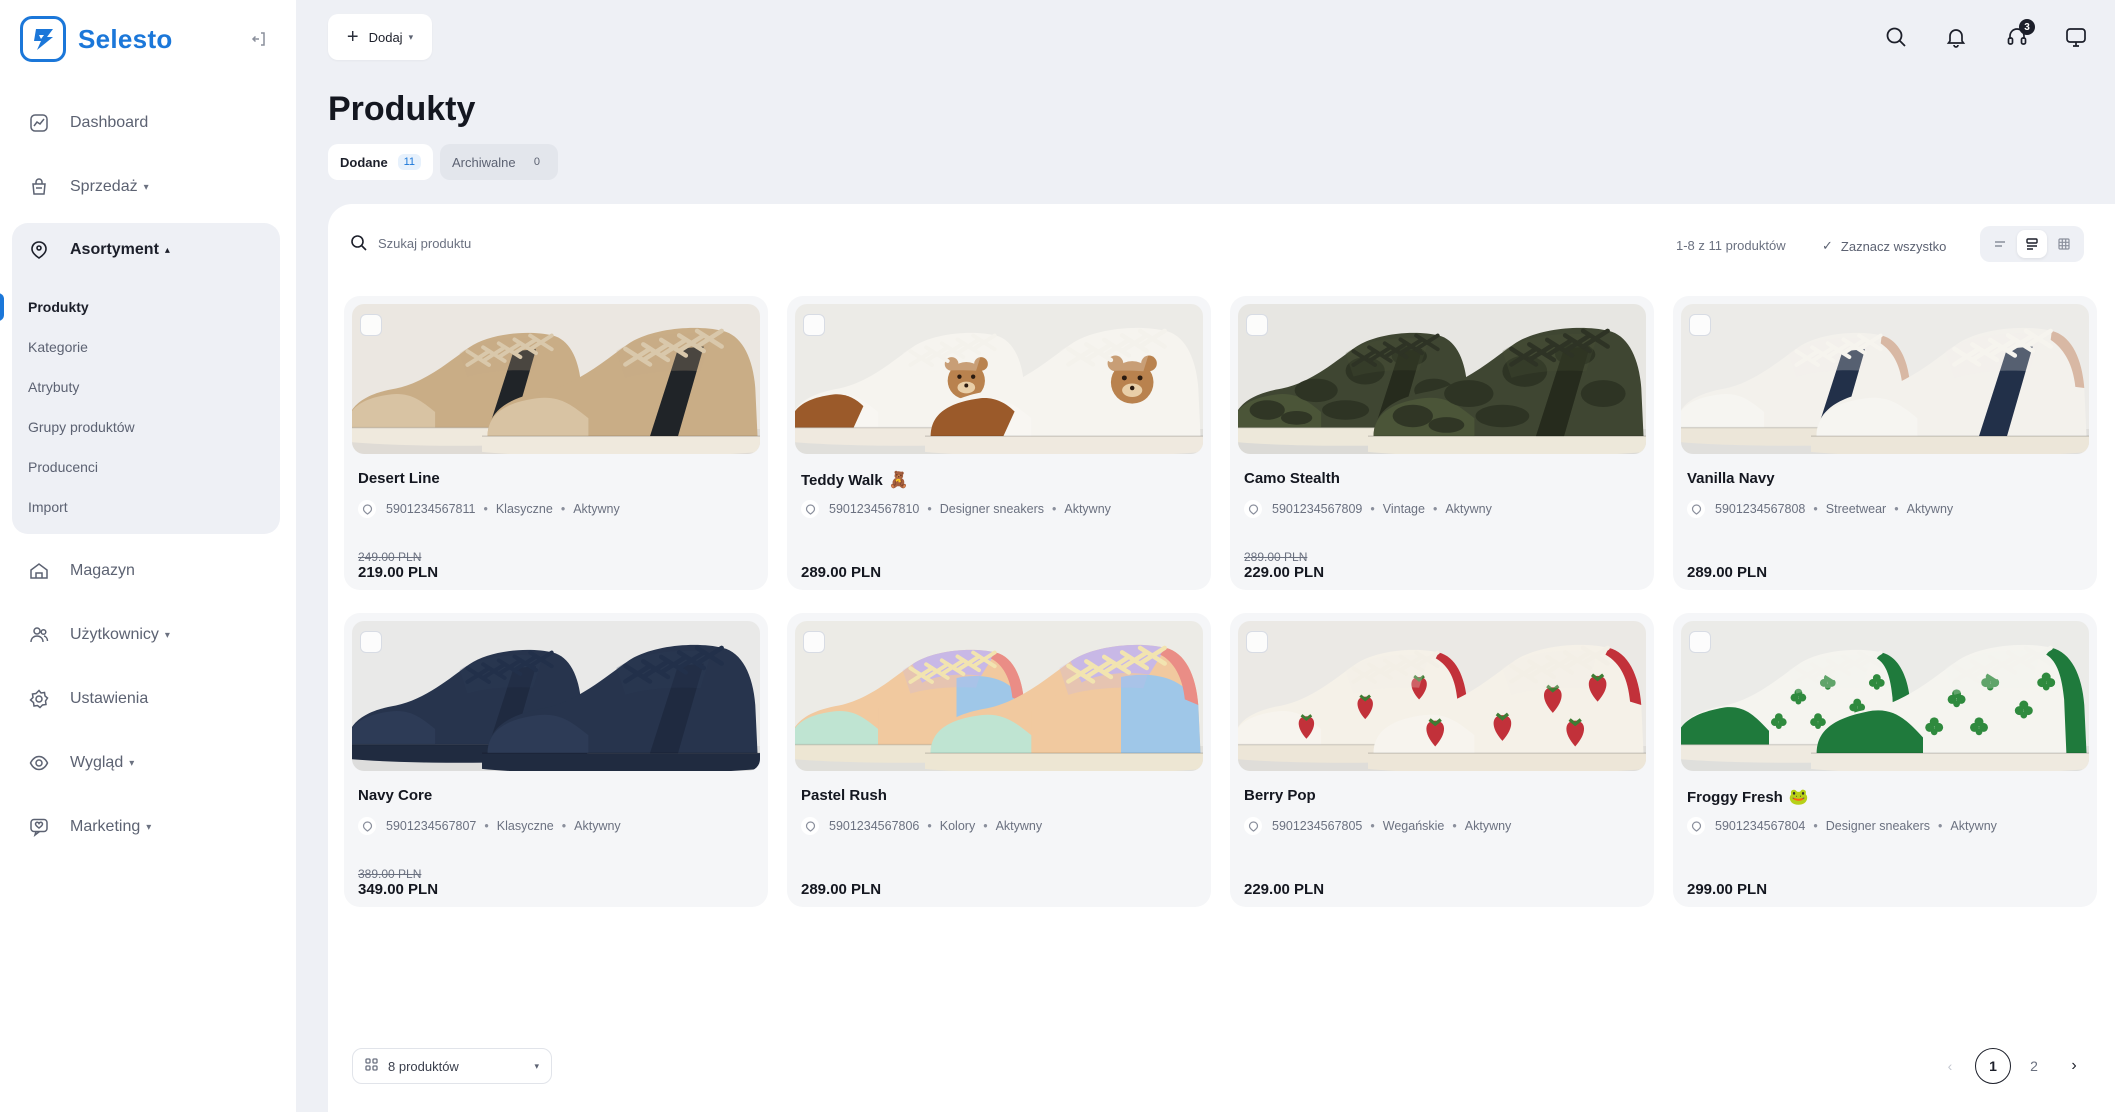 The height and width of the screenshot is (1112, 2115). Describe the element at coordinates (58, 307) in the screenshot. I see `sidebar-subitem-products: Produkty` at that location.